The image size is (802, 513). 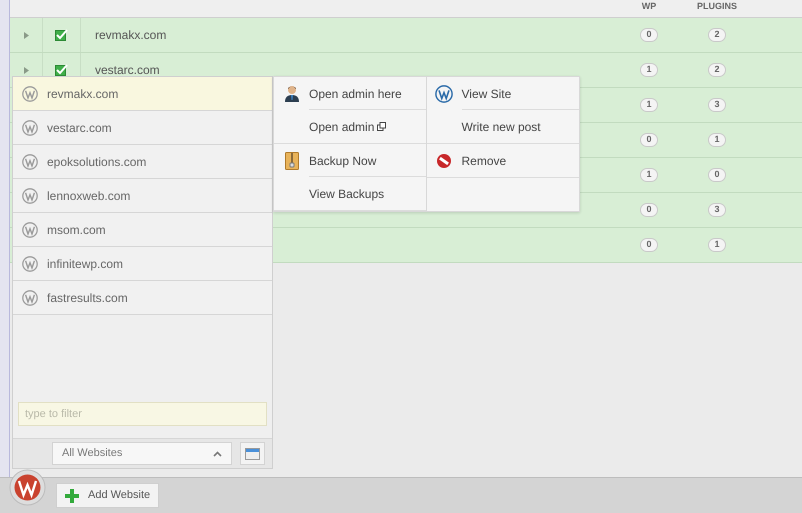 I want to click on site-list-item: revmakx.com, so click(x=142, y=94).